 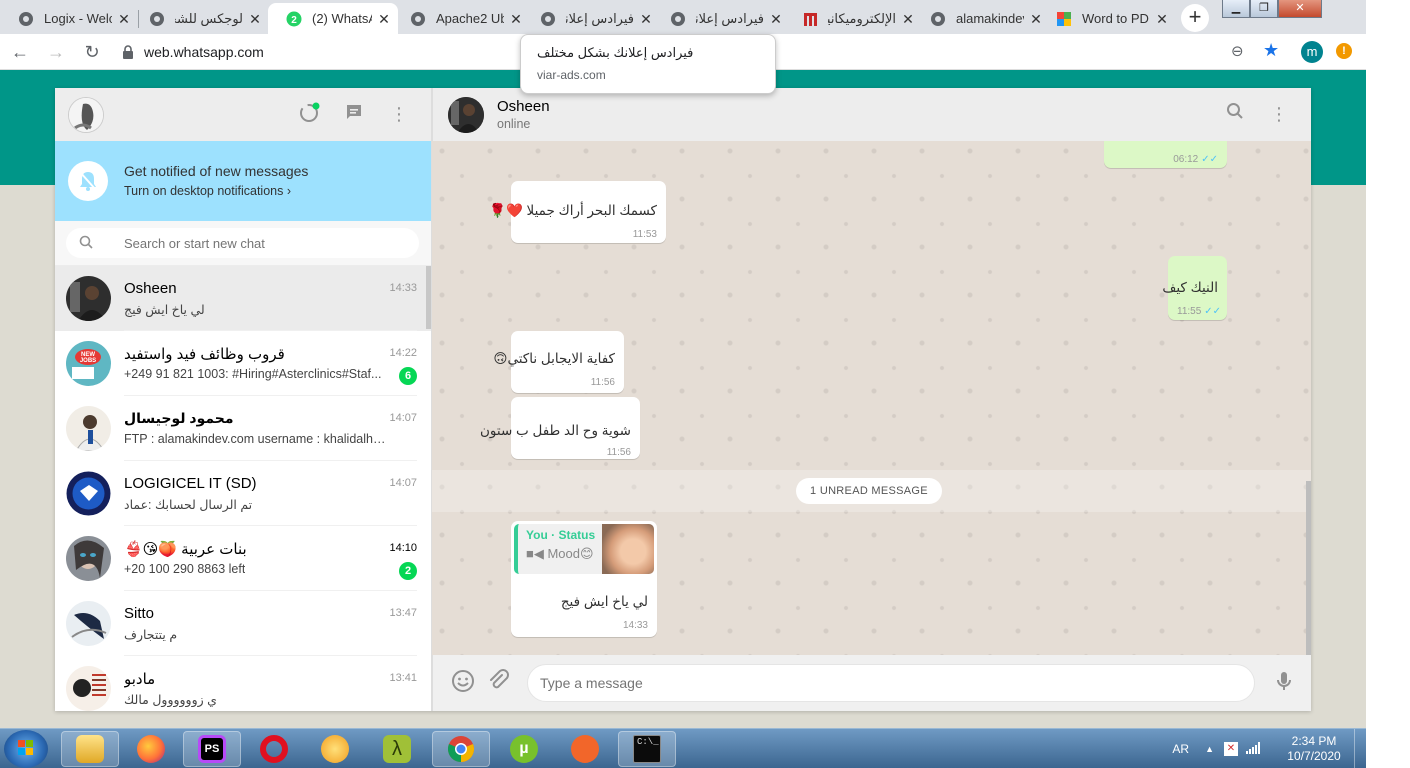 What do you see at coordinates (1231, 749) in the screenshot?
I see `action-center-flag-icon: ✕` at bounding box center [1231, 749].